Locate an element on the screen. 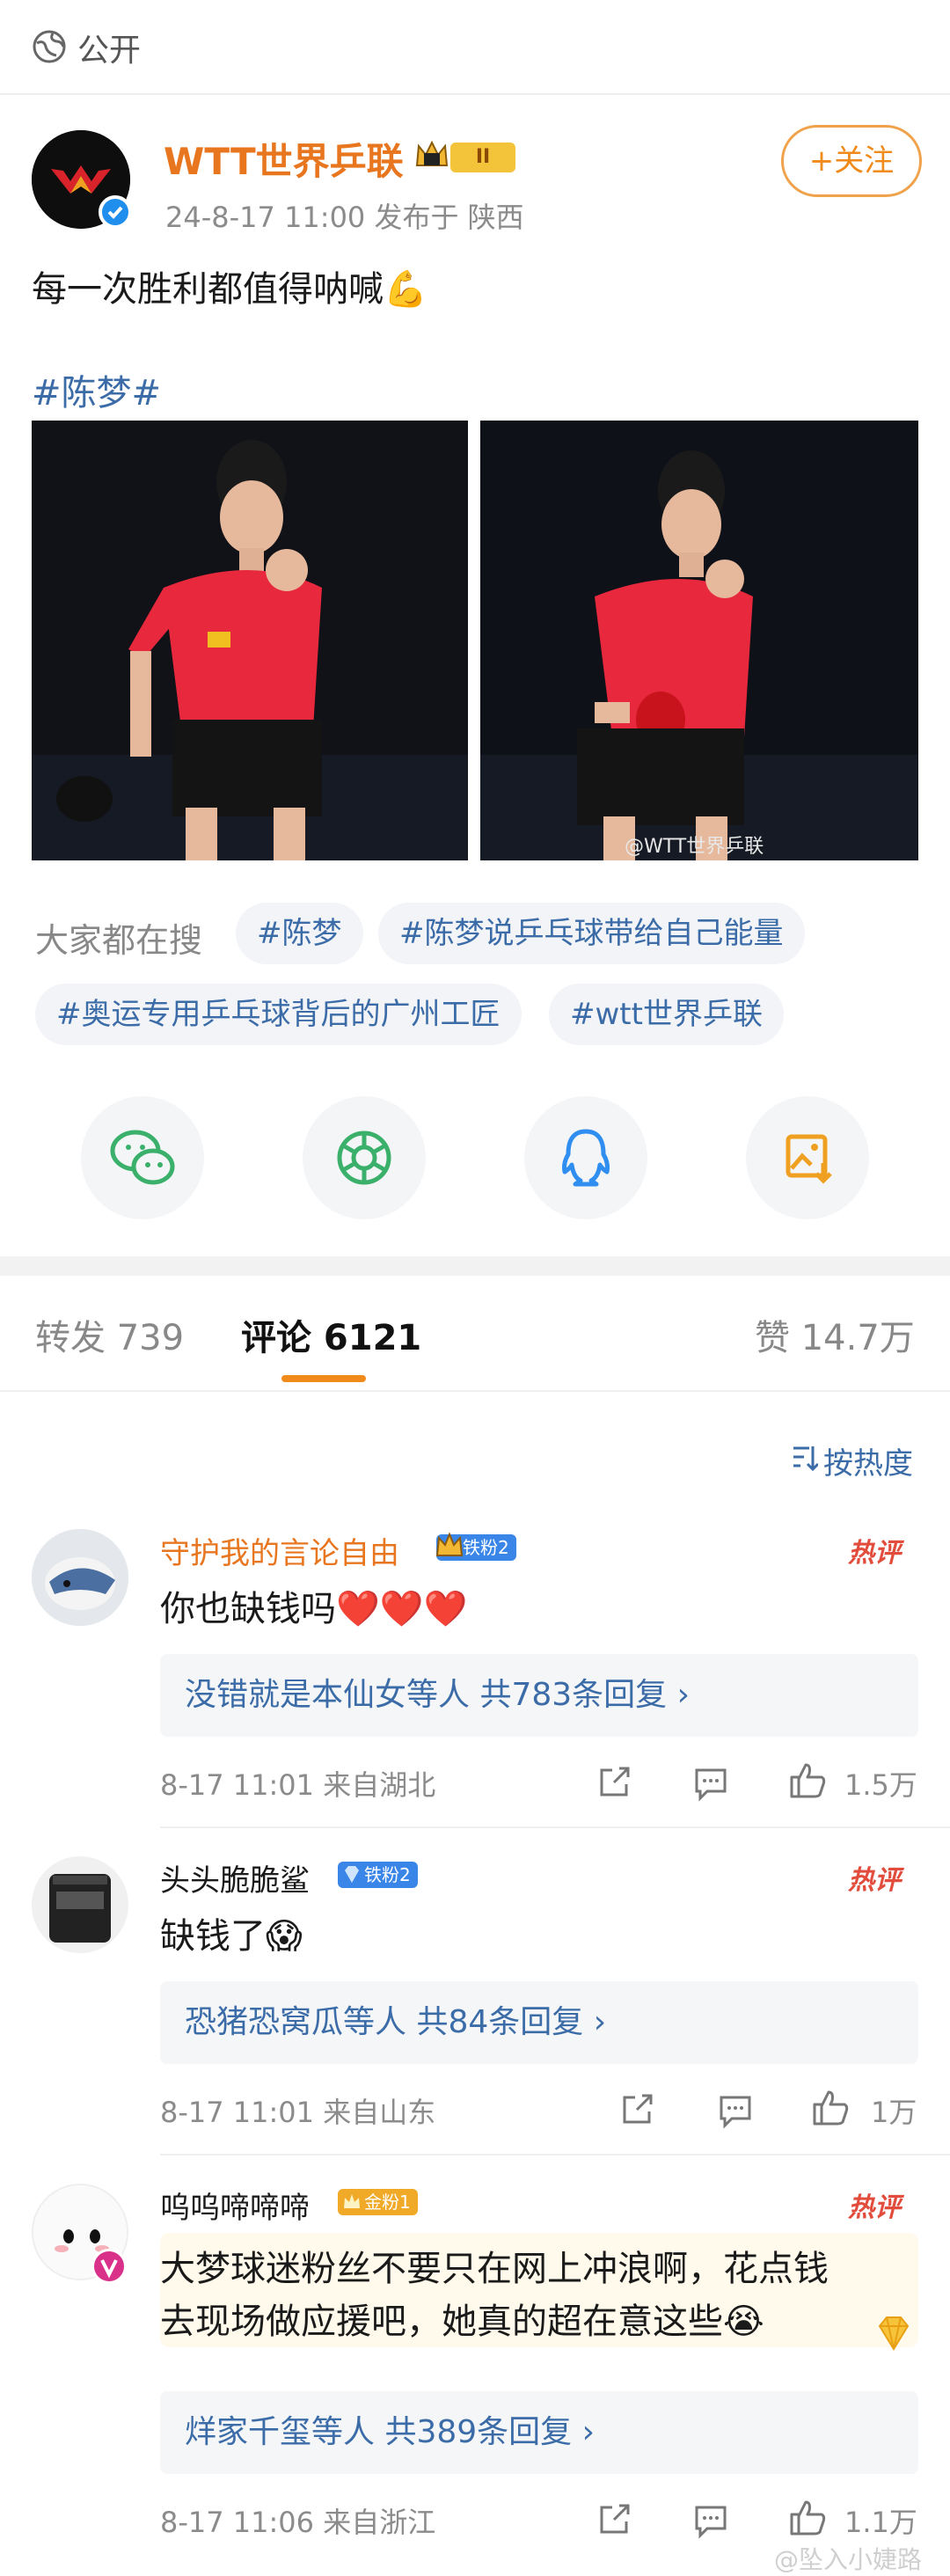  search-chip: #奥运专用乒乓球背后的广州工匠 is located at coordinates (278, 1014).